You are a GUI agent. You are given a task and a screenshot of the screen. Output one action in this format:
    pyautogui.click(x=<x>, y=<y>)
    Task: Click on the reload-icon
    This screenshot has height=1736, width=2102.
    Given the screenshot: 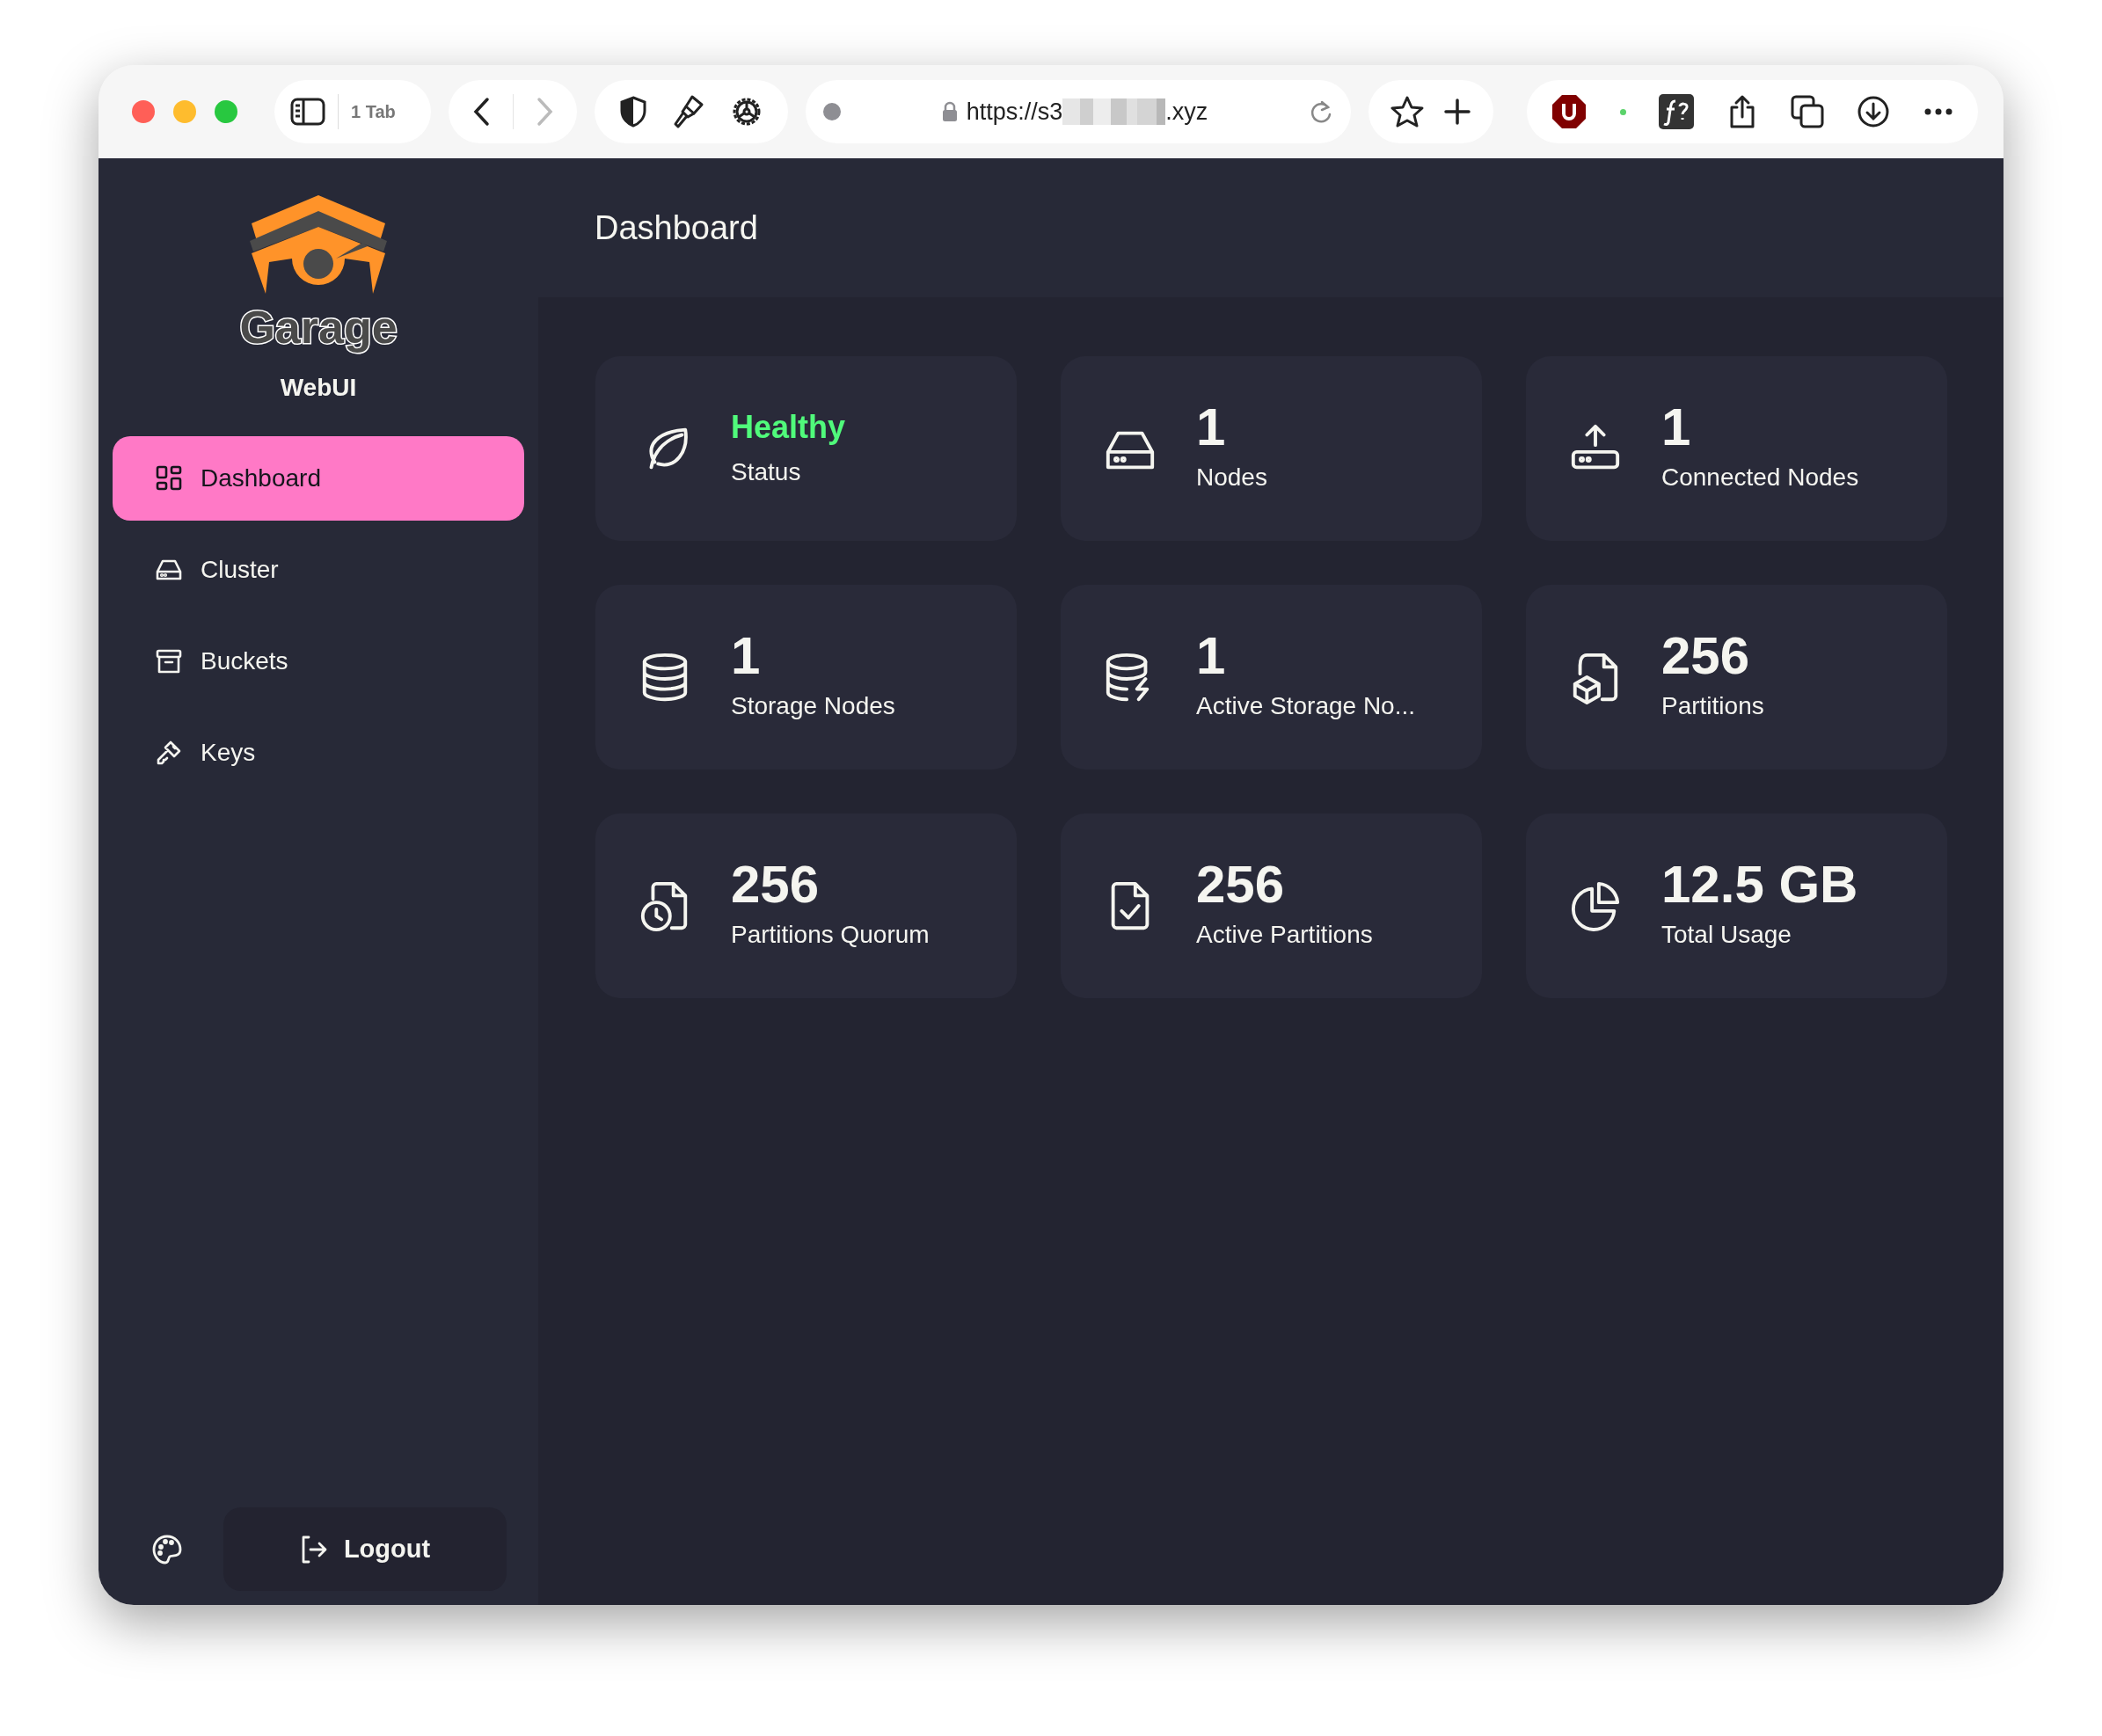 What is the action you would take?
    pyautogui.click(x=1321, y=112)
    